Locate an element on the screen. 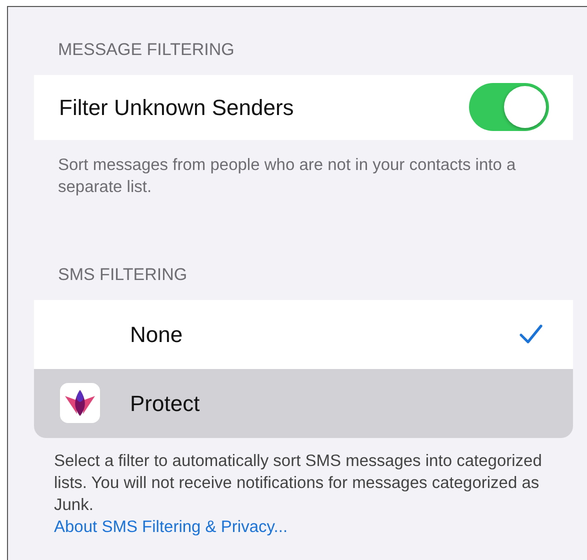 Image resolution: width=587 pixels, height=560 pixels. description-text: Sort messages from people who are not in your contacts into a separate list. is located at coordinates (287, 176).